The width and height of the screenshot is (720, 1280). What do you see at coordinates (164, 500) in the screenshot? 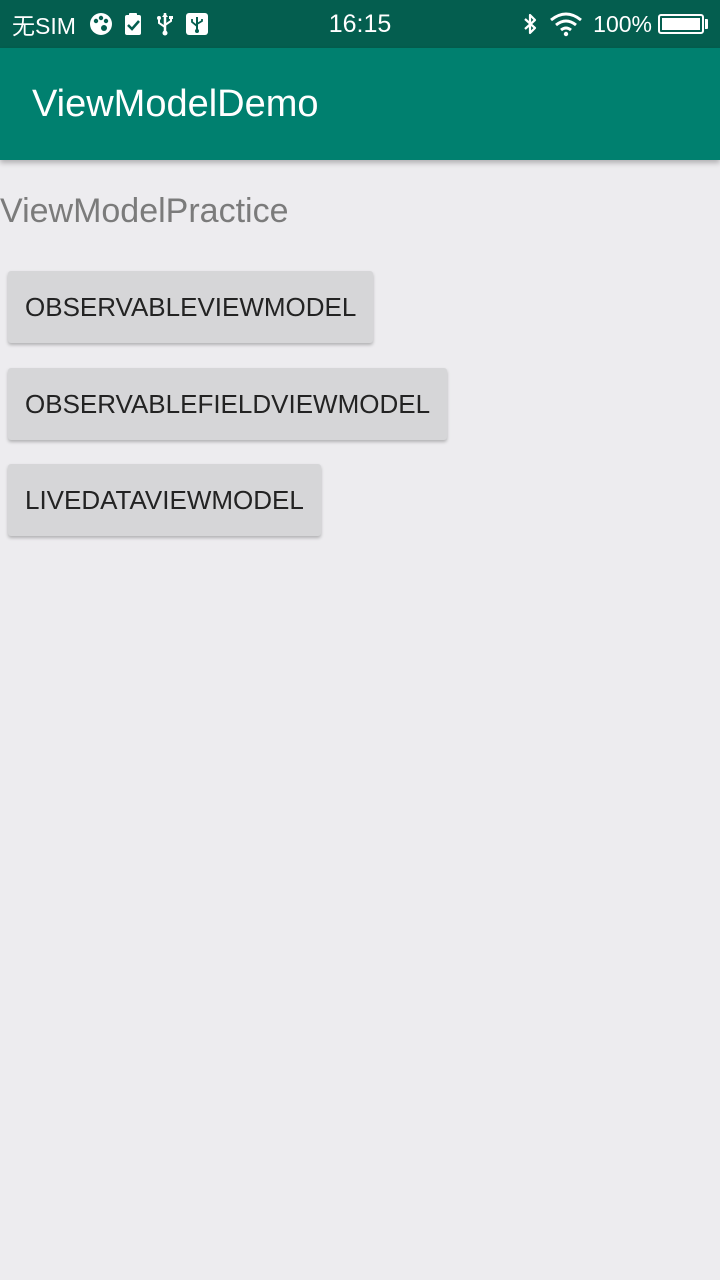
I see `livedata-viewmodel-button: LIVEDATAVIEWMODEL` at bounding box center [164, 500].